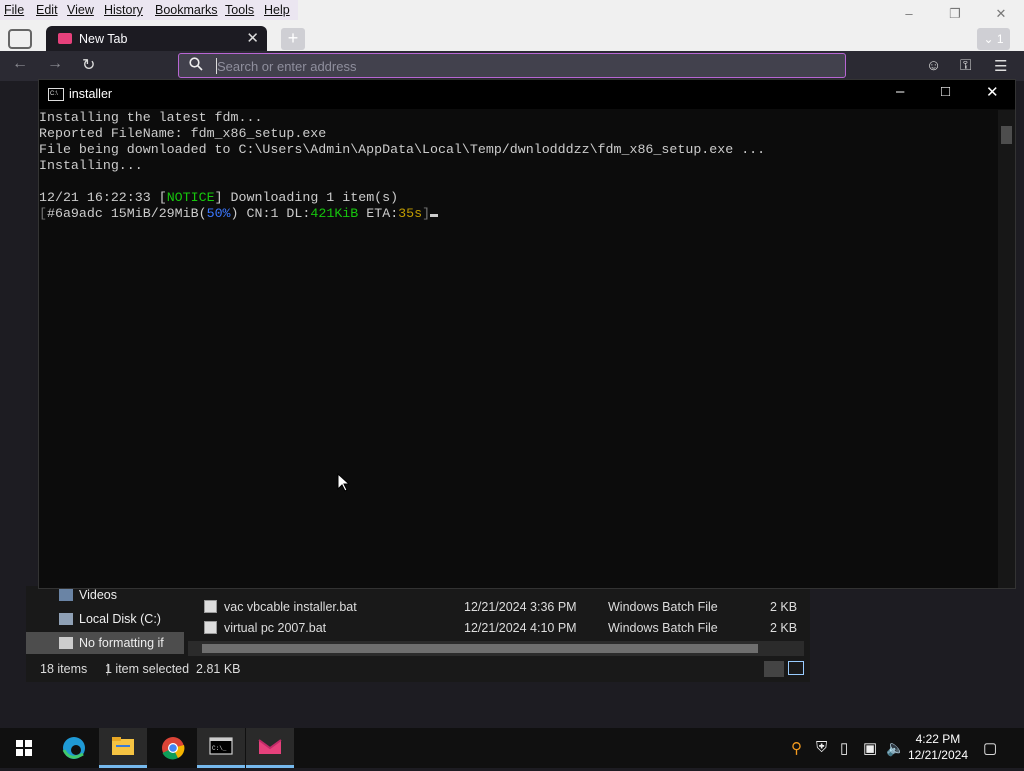 This screenshot has width=1024, height=771. What do you see at coordinates (218, 213) in the screenshot?
I see `progress-percent: 50%` at bounding box center [218, 213].